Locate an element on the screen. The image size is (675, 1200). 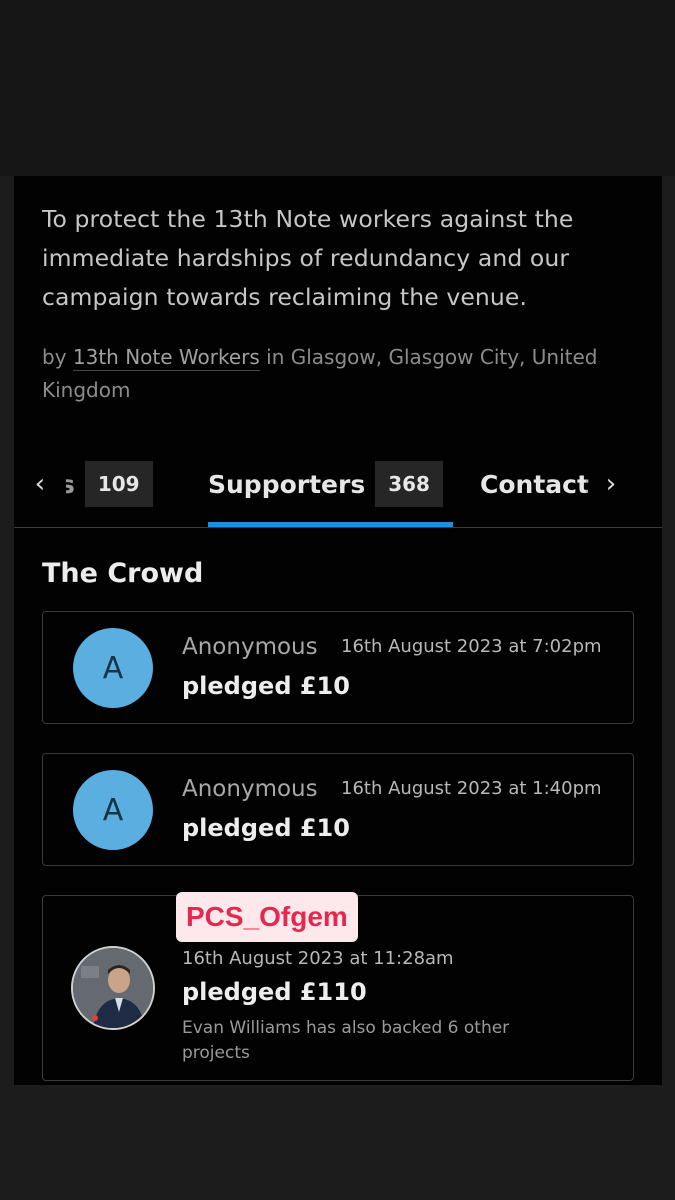
tab-supporters-count: 368 is located at coordinates (409, 484).